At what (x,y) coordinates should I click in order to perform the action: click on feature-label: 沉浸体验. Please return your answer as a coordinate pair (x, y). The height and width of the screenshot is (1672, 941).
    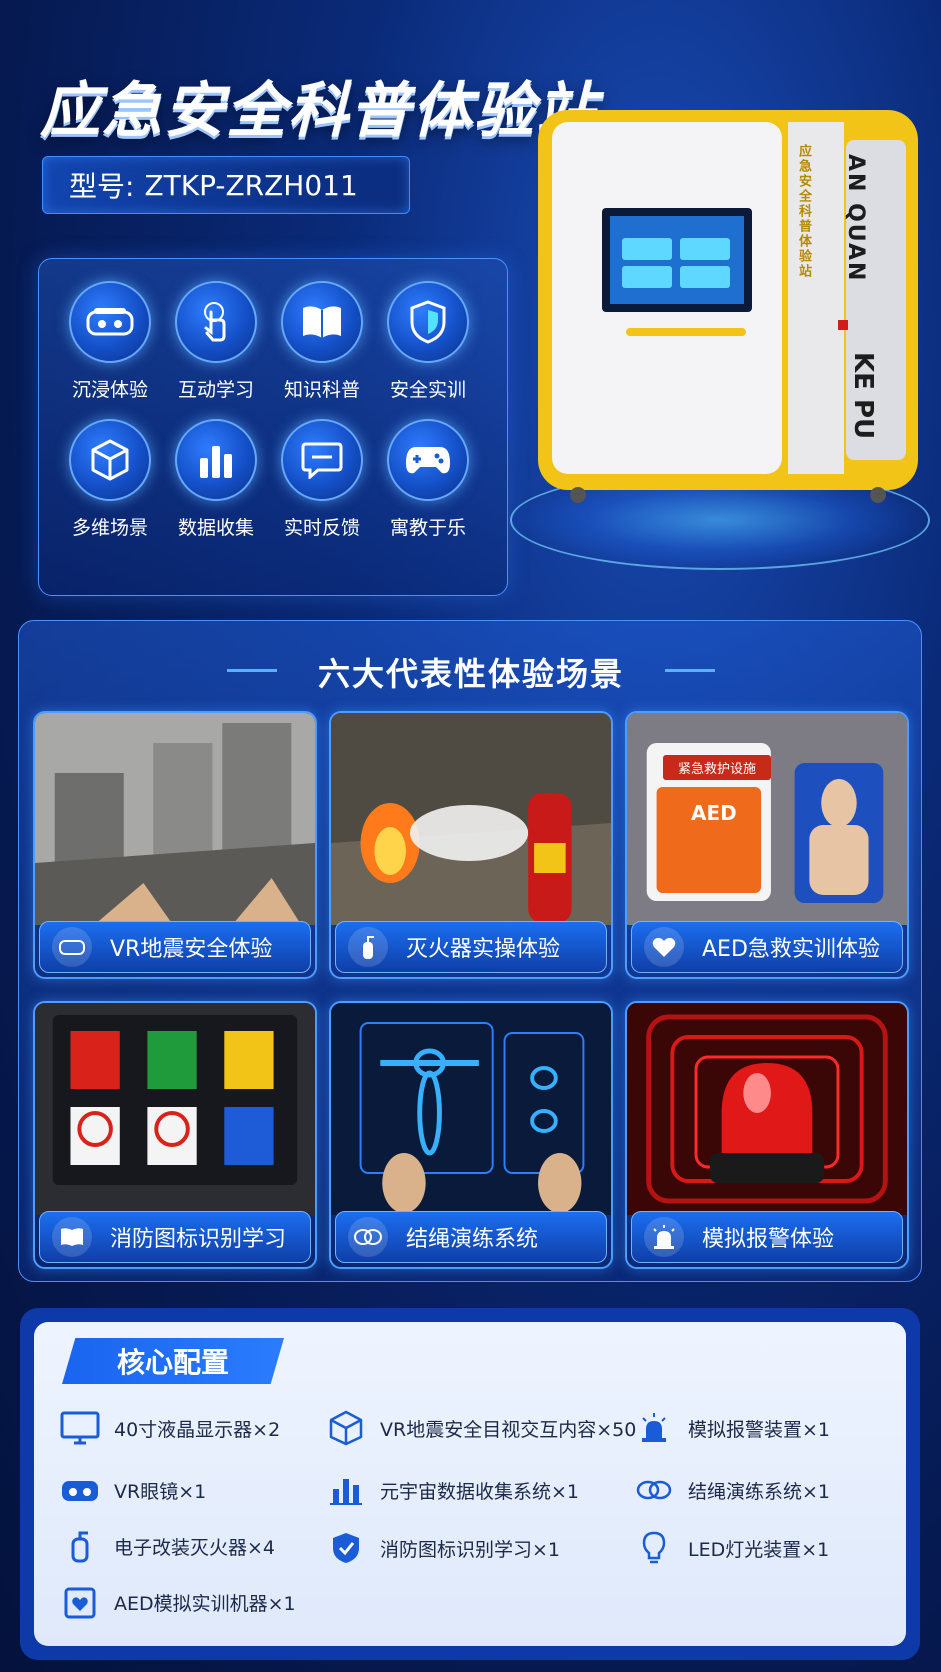
    Looking at the image, I should click on (109, 390).